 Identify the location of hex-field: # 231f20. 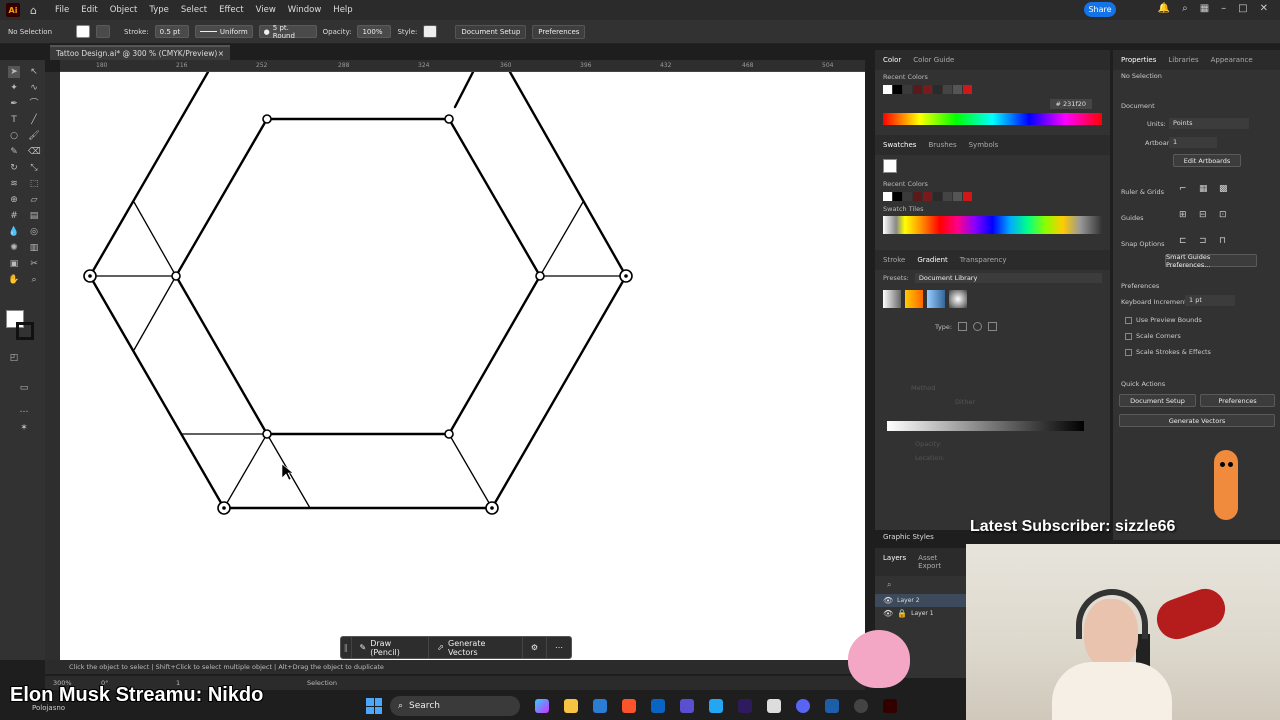
(1070, 104).